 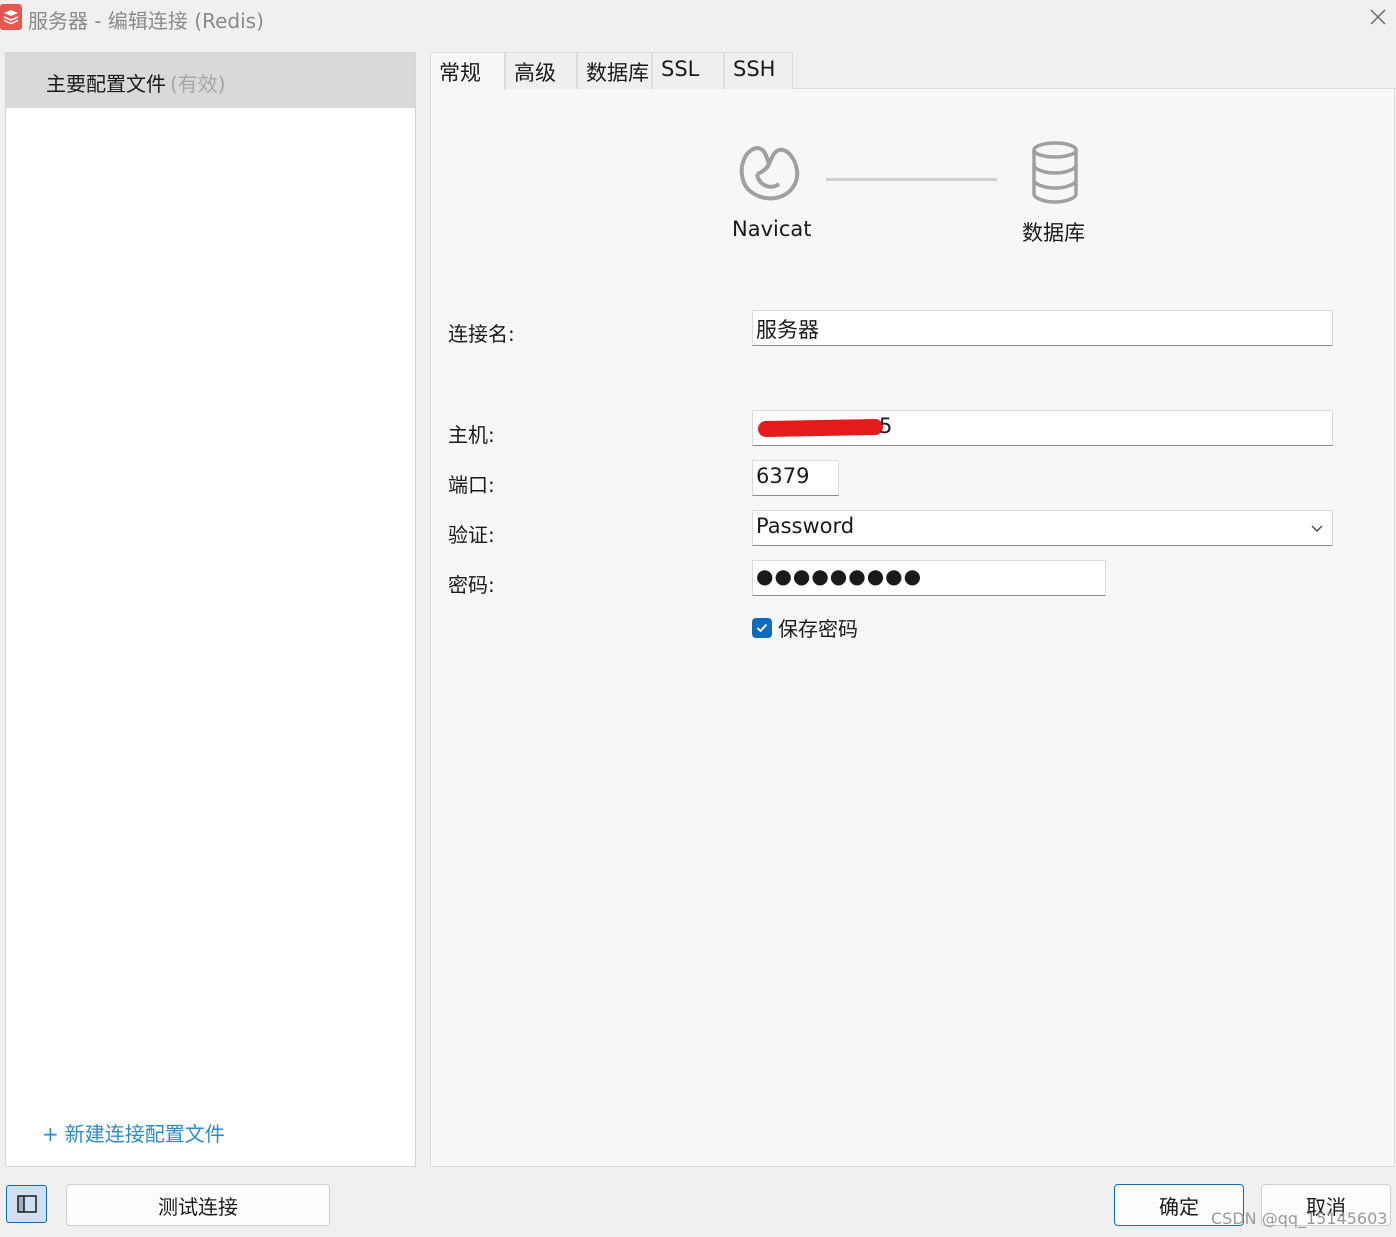 What do you see at coordinates (144, 1134) in the screenshot?
I see `new-profile-label: 新建连接配置文件` at bounding box center [144, 1134].